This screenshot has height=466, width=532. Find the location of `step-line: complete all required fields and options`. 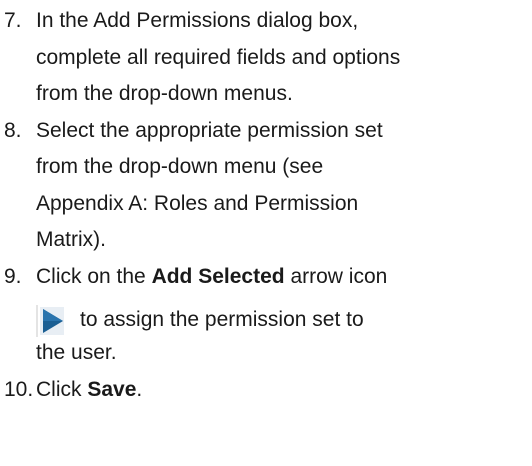

step-line: complete all required fields and options is located at coordinates (218, 57).